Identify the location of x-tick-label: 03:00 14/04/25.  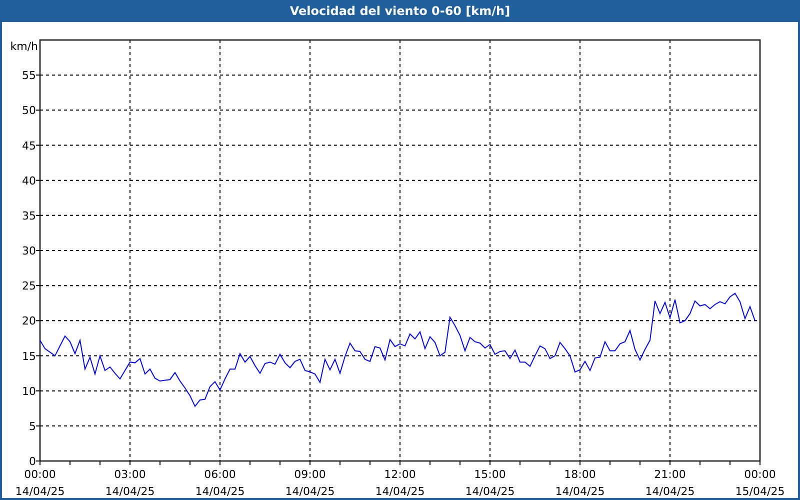
(130, 483).